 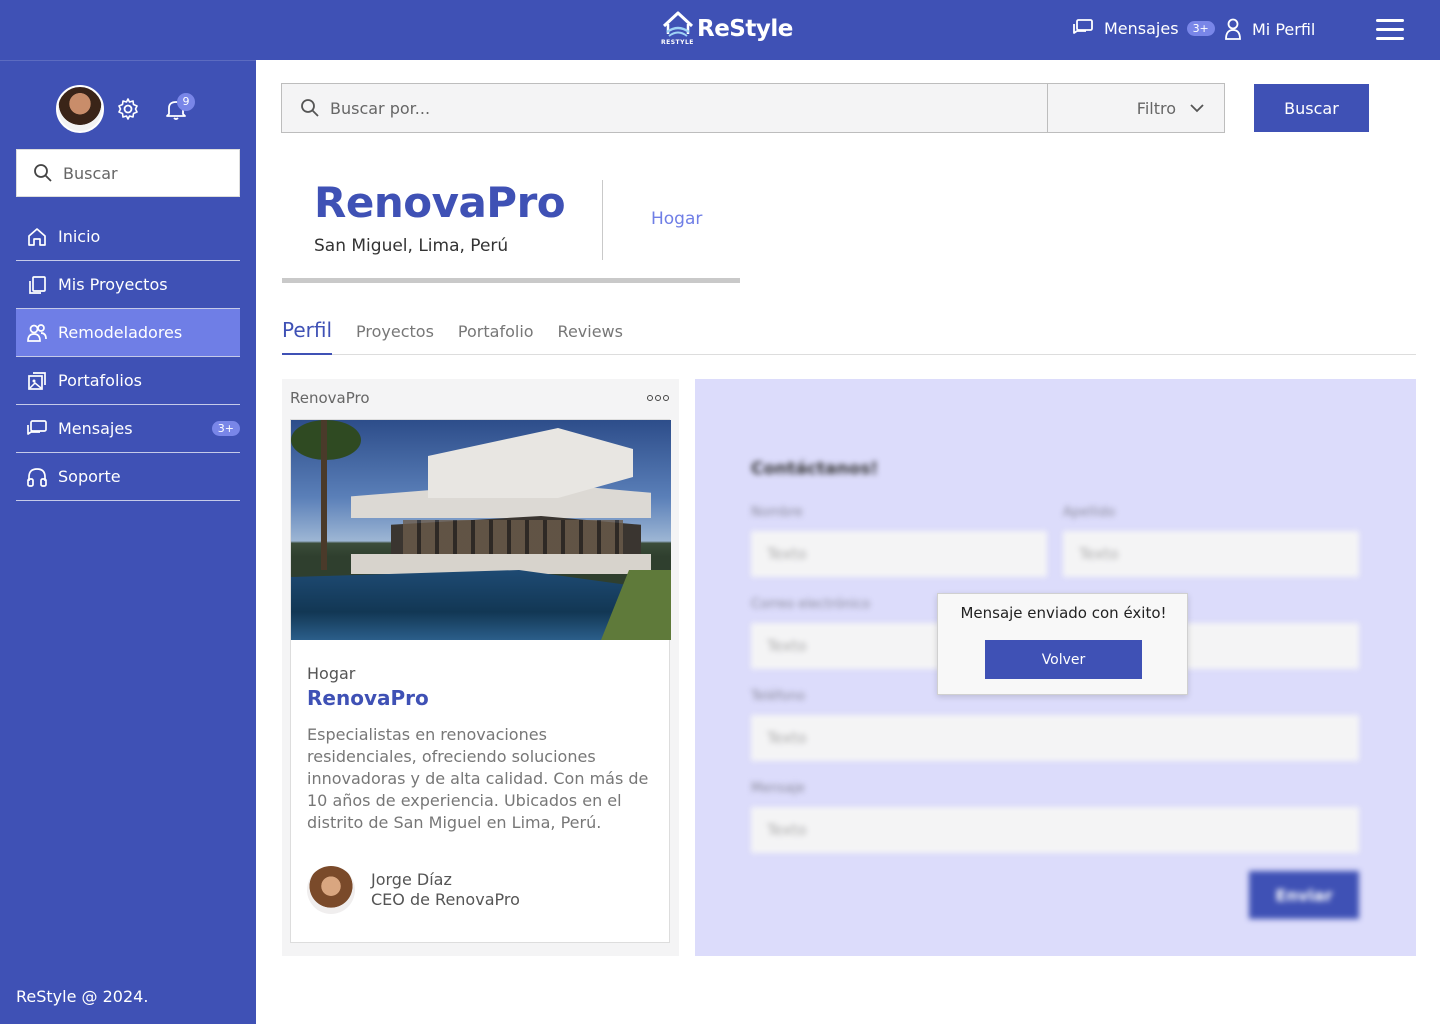 I want to click on company-cover-image, so click(x=481, y=530).